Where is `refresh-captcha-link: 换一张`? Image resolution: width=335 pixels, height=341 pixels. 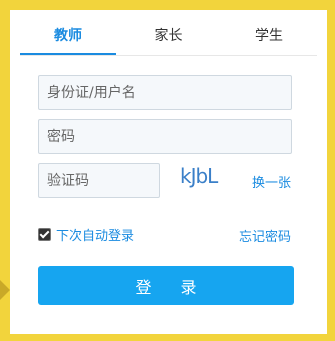
refresh-captcha-link: 换一张 is located at coordinates (271, 181).